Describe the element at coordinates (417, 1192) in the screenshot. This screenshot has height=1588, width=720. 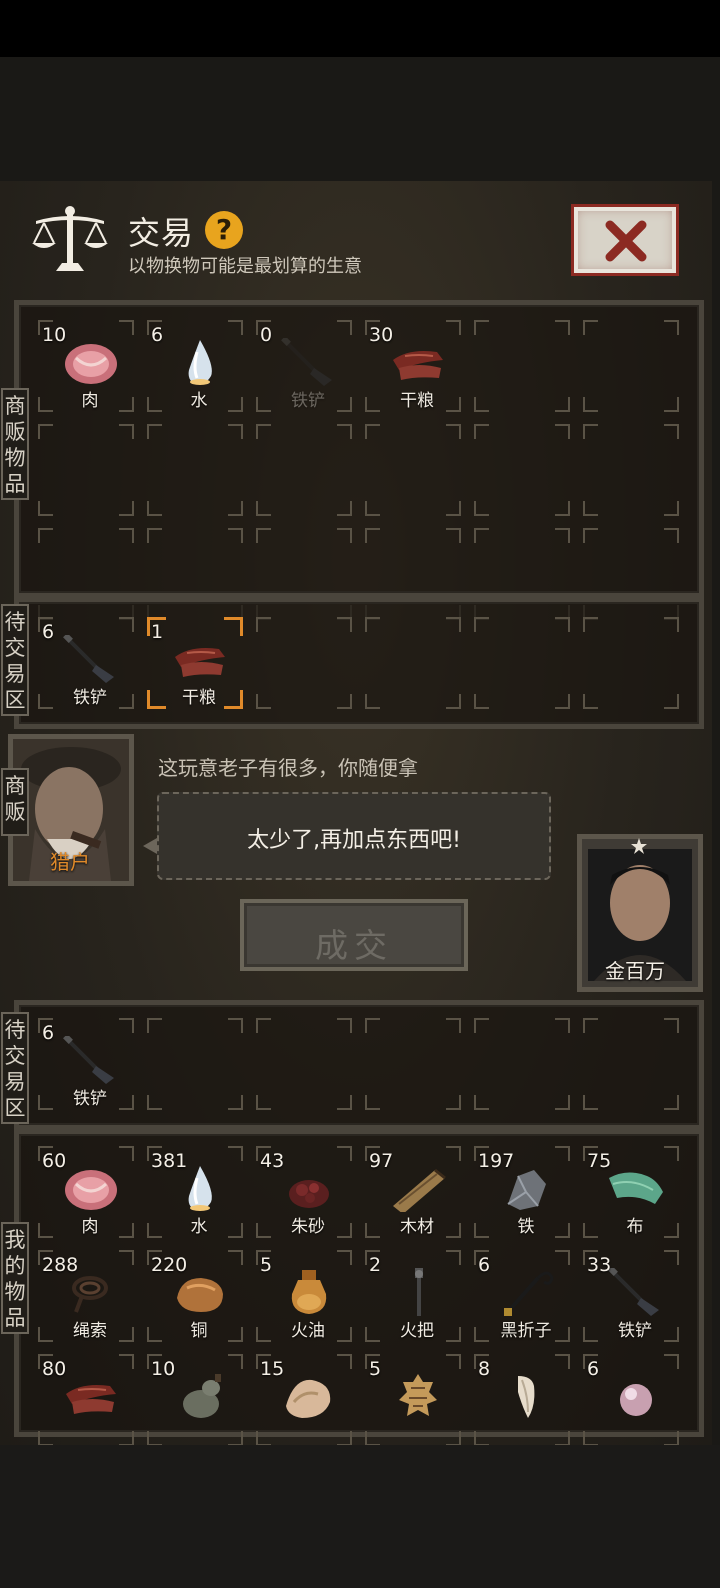
I see `item-wood: 97 木材` at that location.